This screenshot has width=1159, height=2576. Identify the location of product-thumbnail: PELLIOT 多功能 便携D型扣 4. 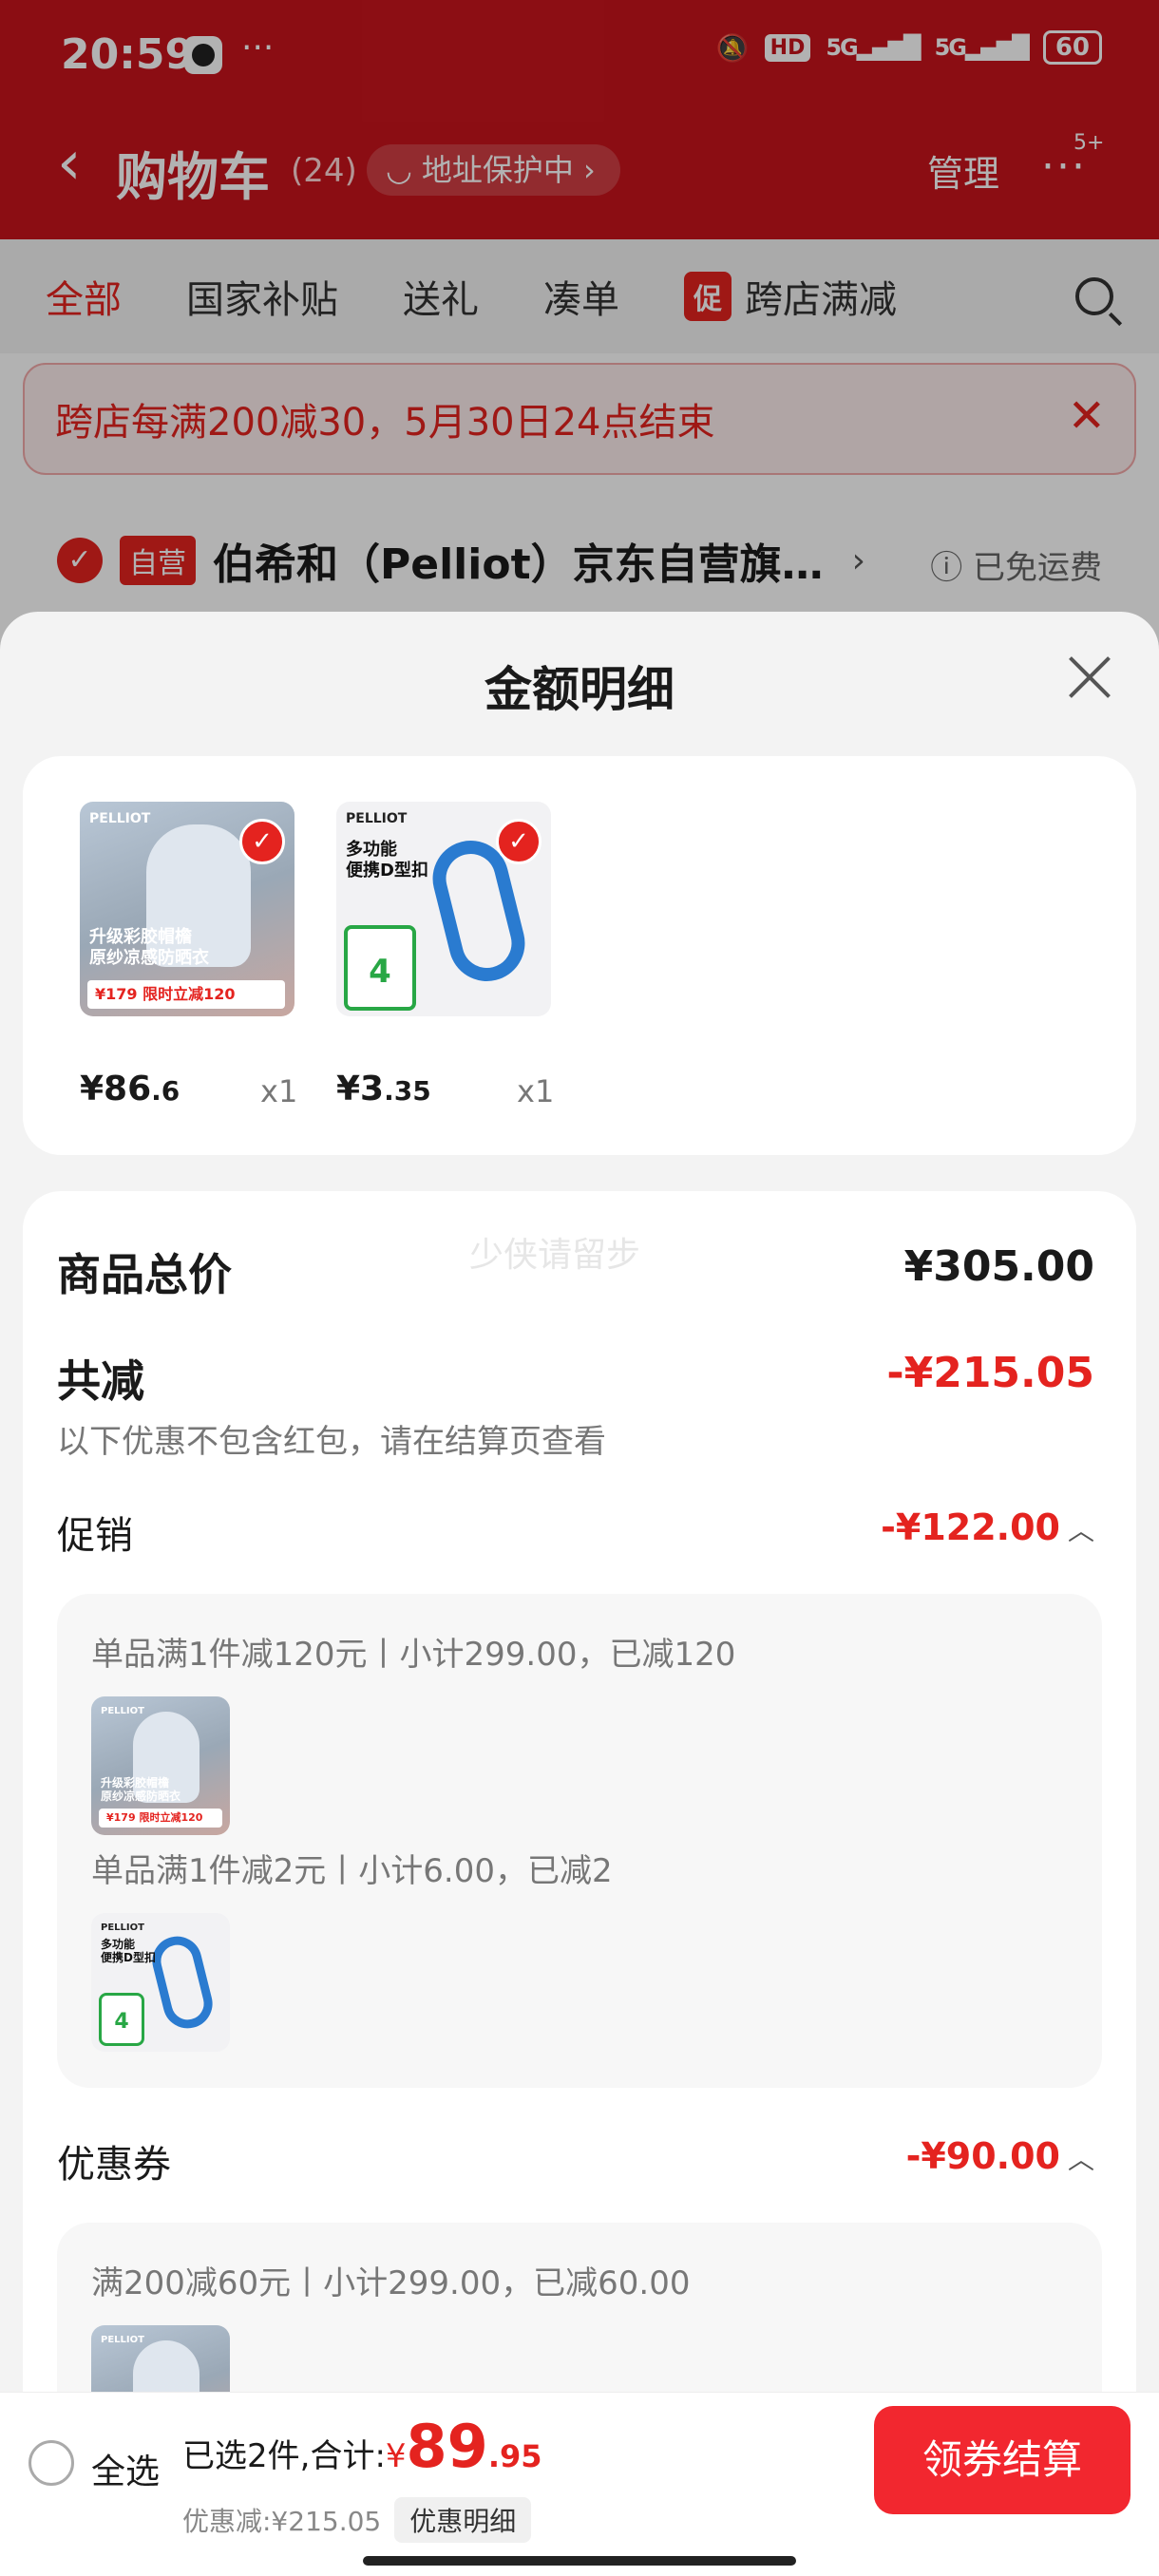
(160, 1983).